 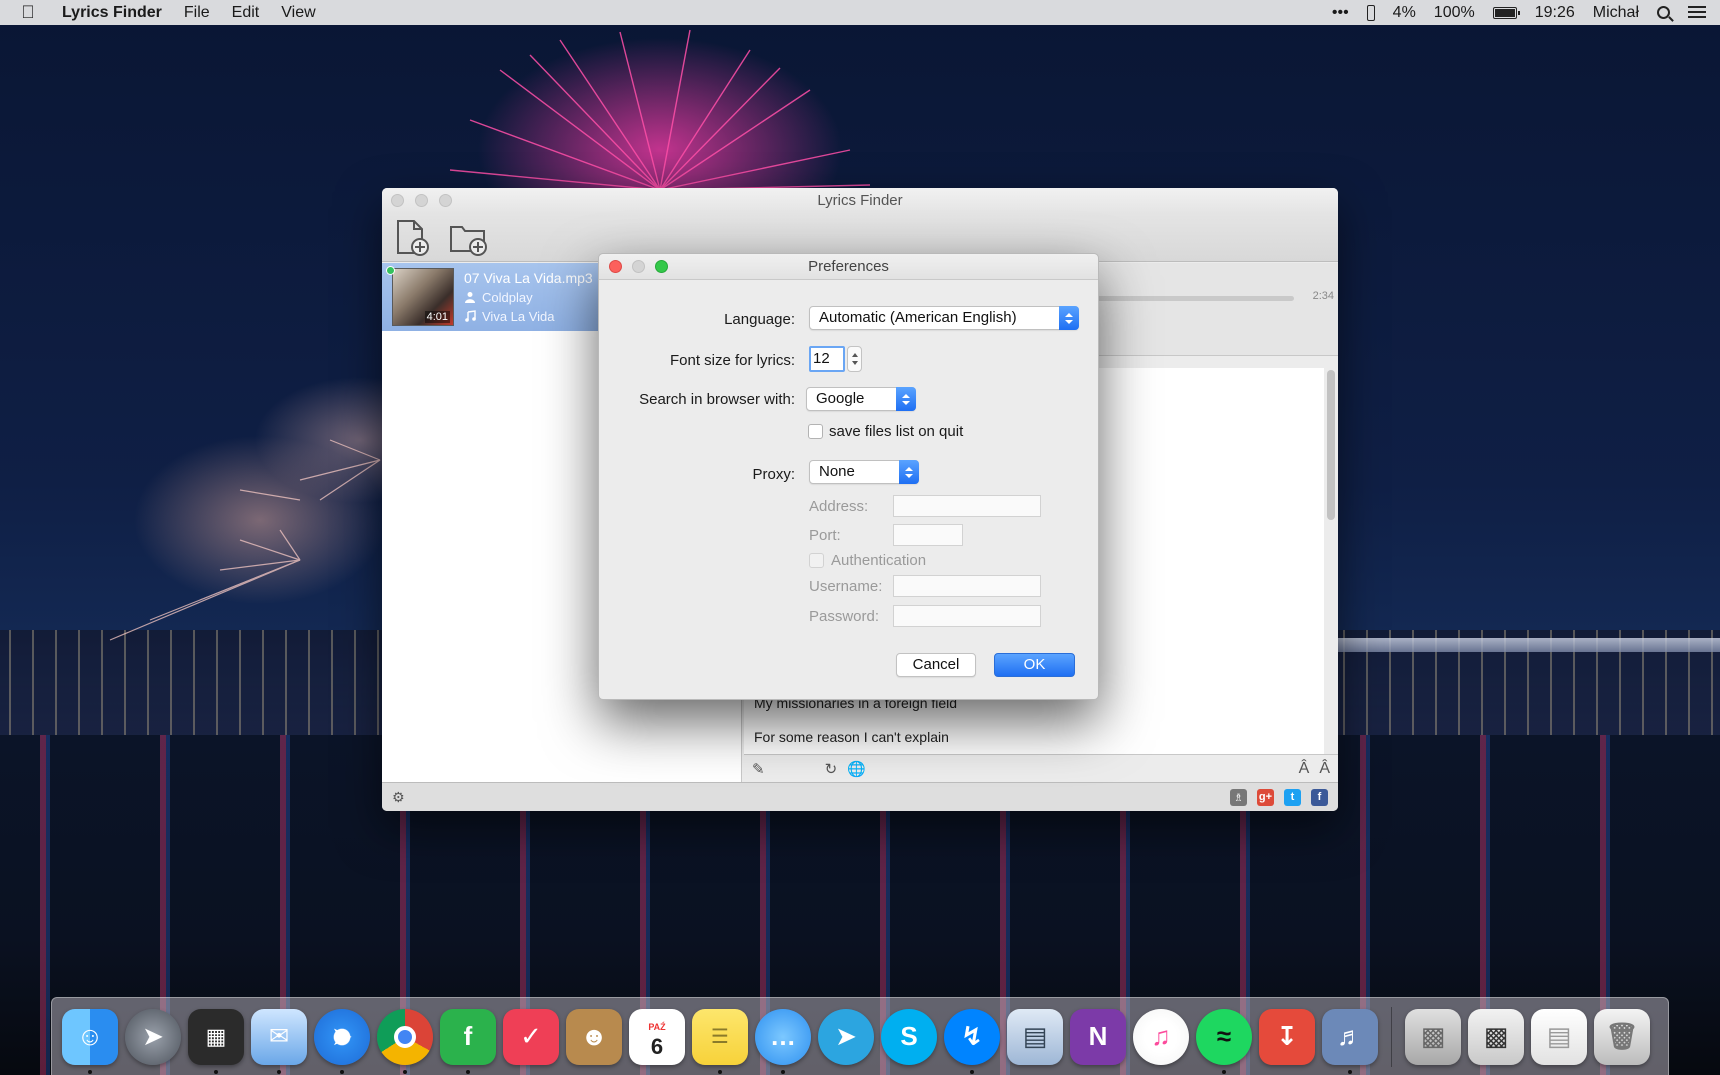 I want to click on proxy-value: None, so click(x=837, y=471).